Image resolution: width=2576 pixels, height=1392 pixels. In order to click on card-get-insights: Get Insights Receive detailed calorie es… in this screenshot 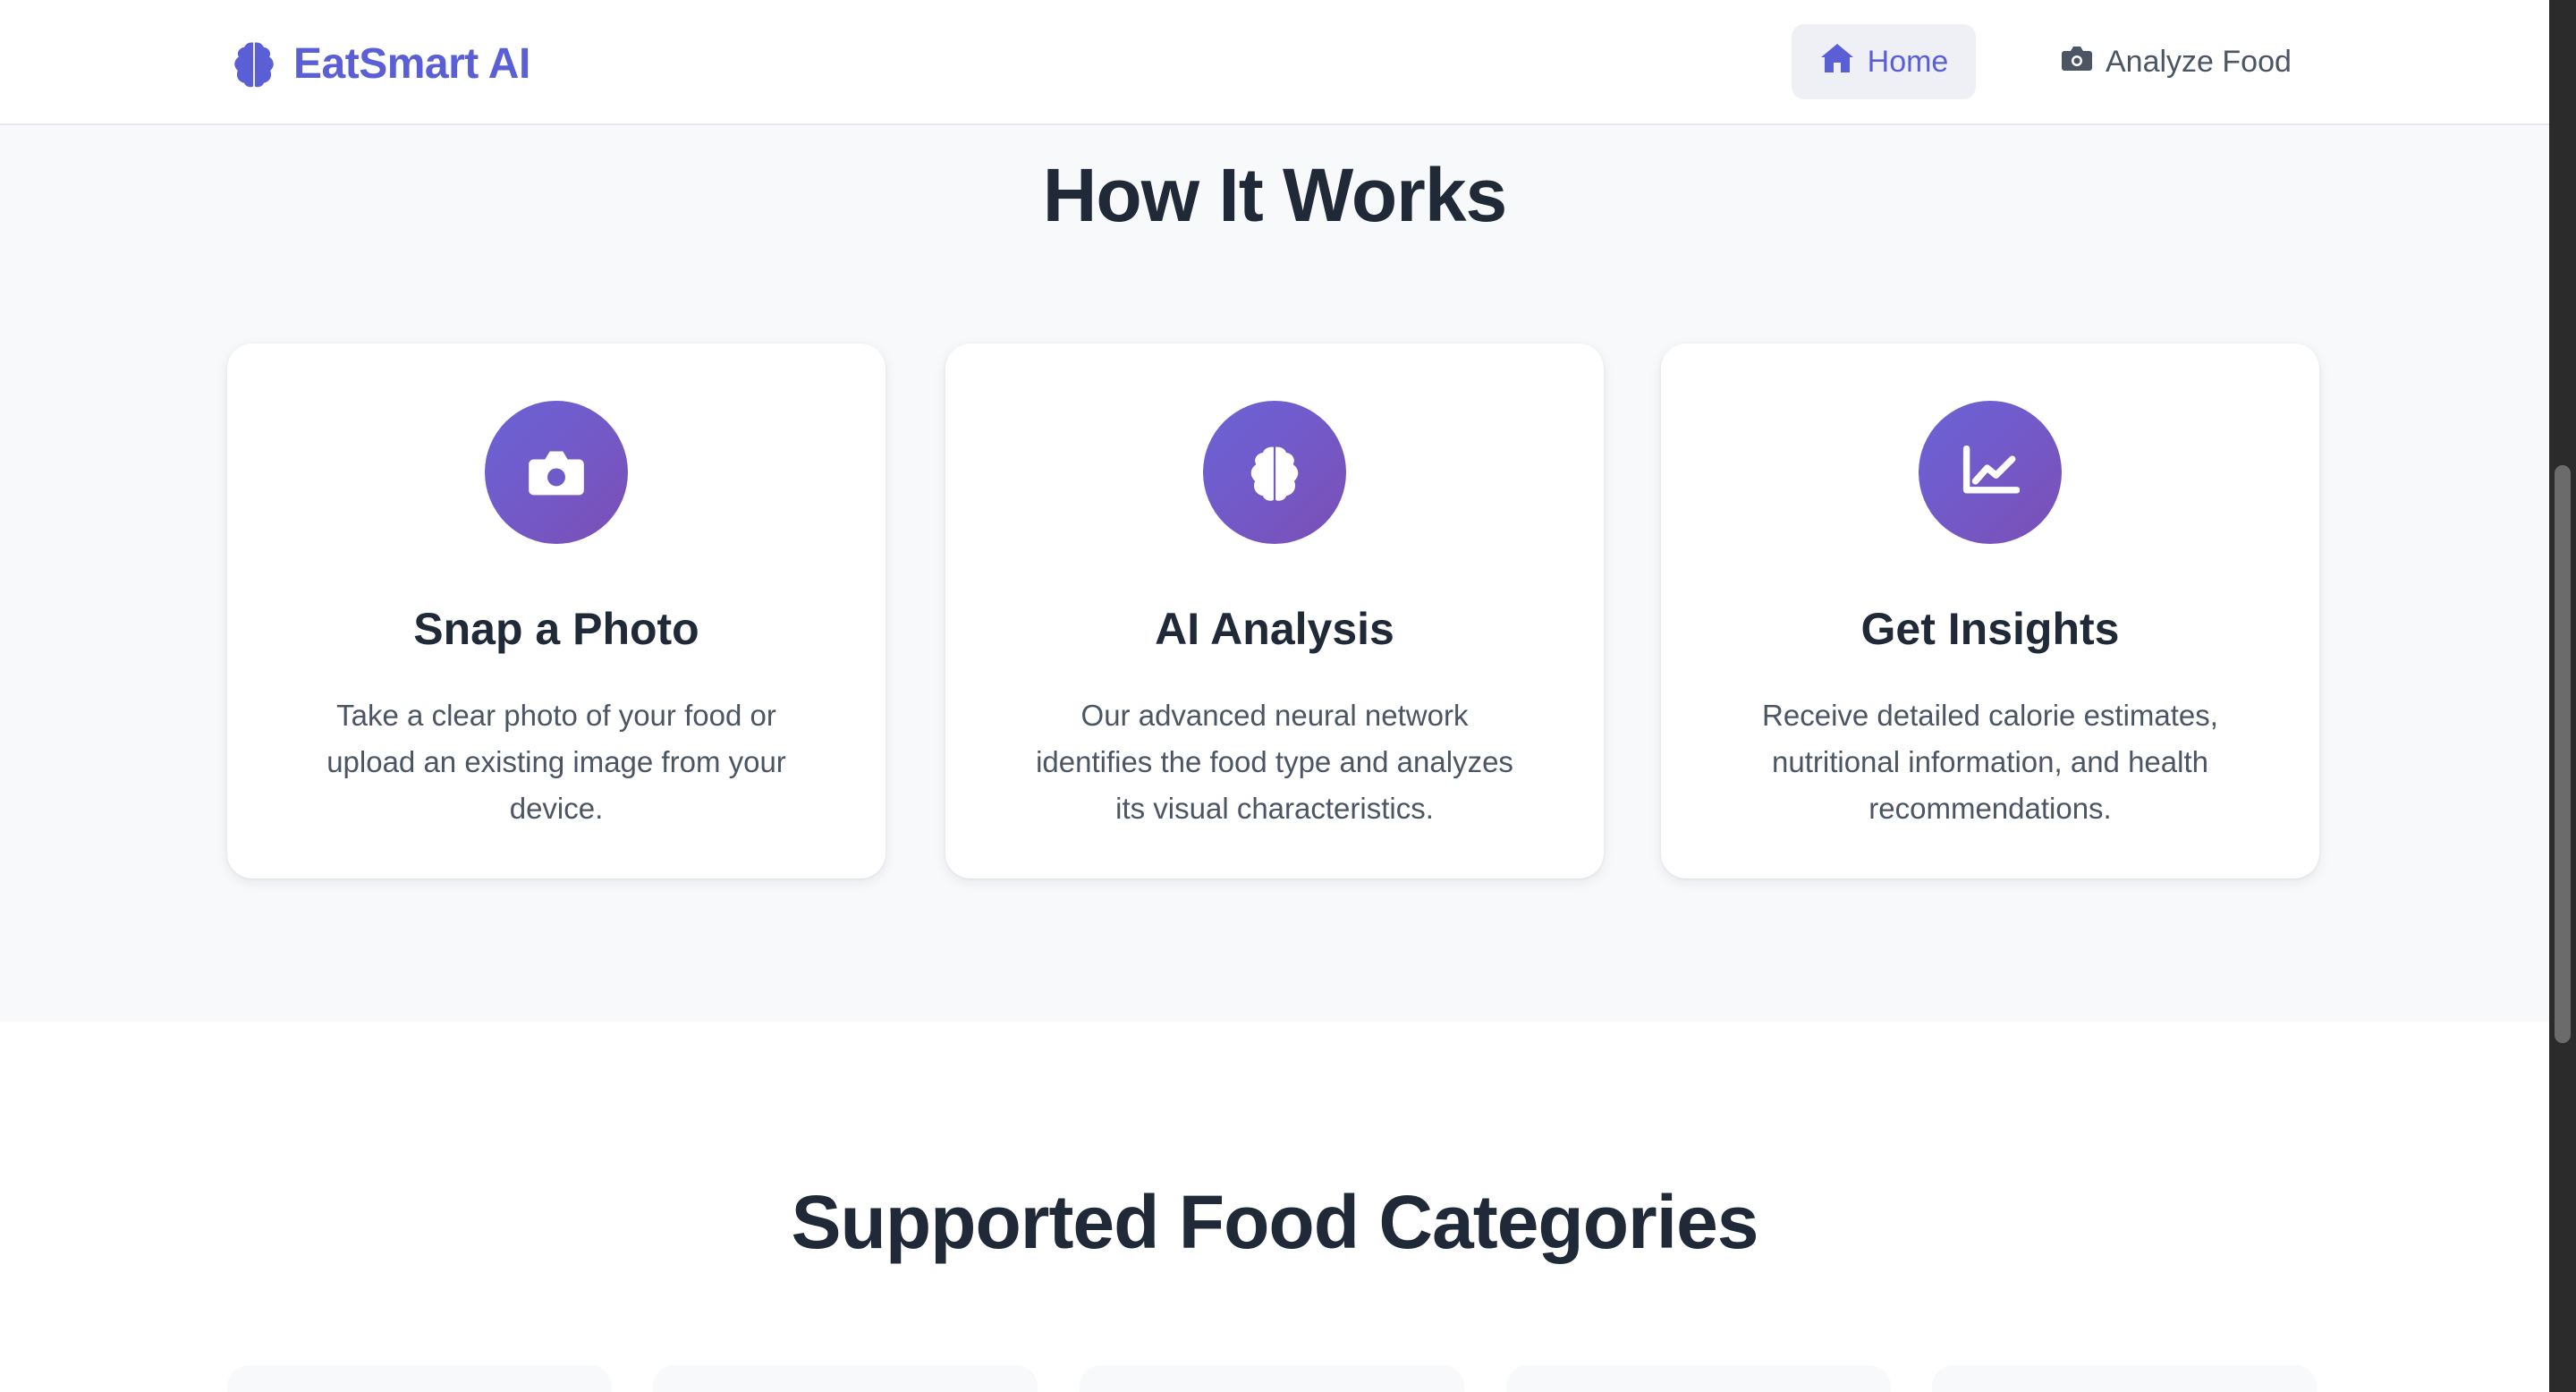, I will do `click(1990, 611)`.